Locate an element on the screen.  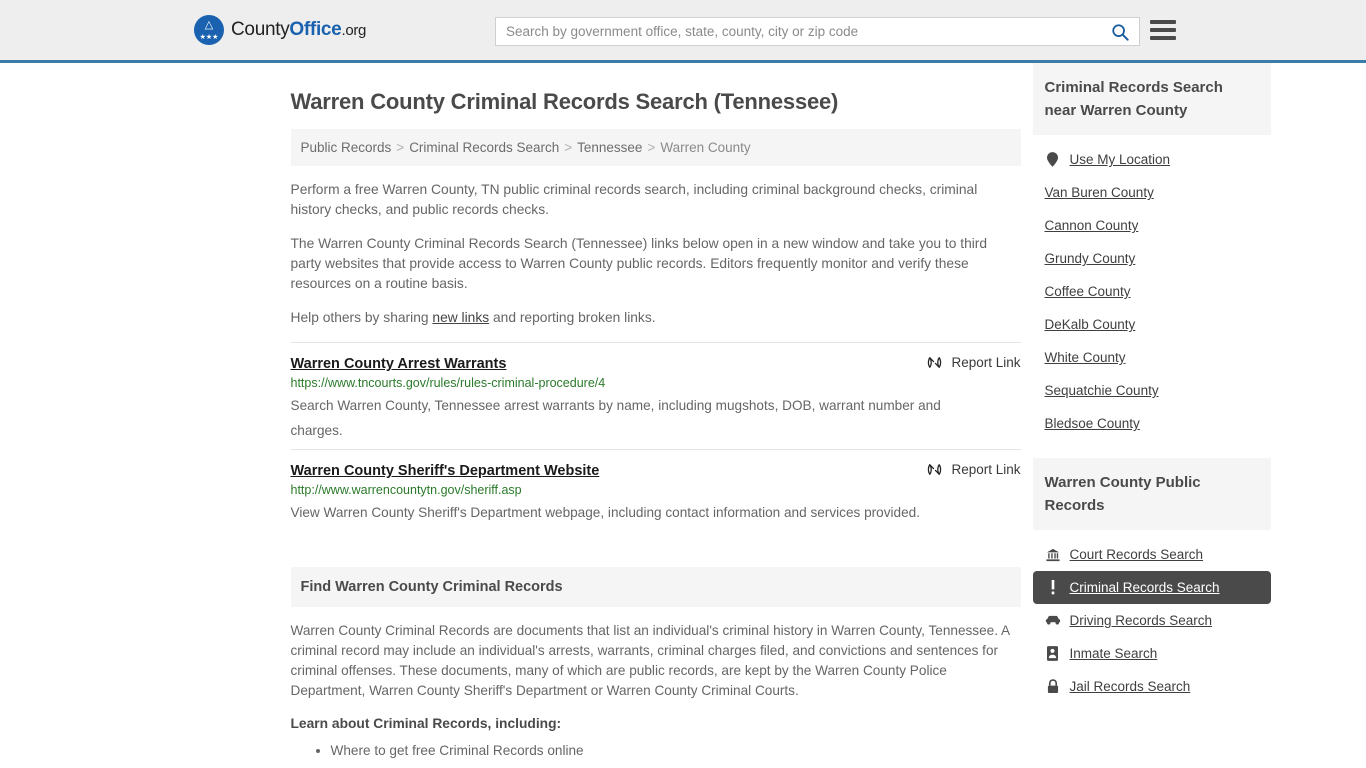
search-icon is located at coordinates (1120, 32).